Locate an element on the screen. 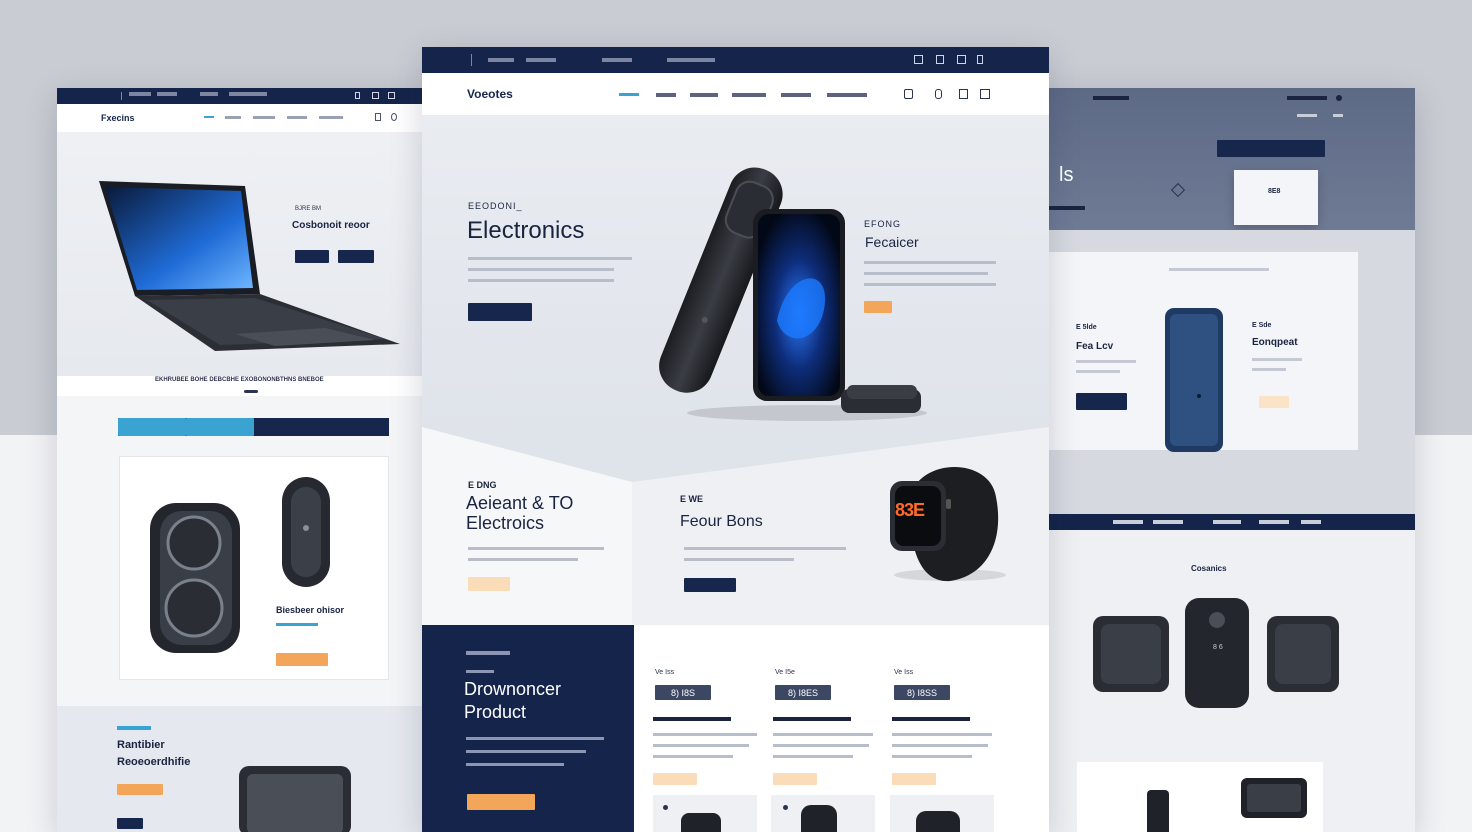 This screenshot has width=1472, height=832. center-feature-button is located at coordinates (501, 802).